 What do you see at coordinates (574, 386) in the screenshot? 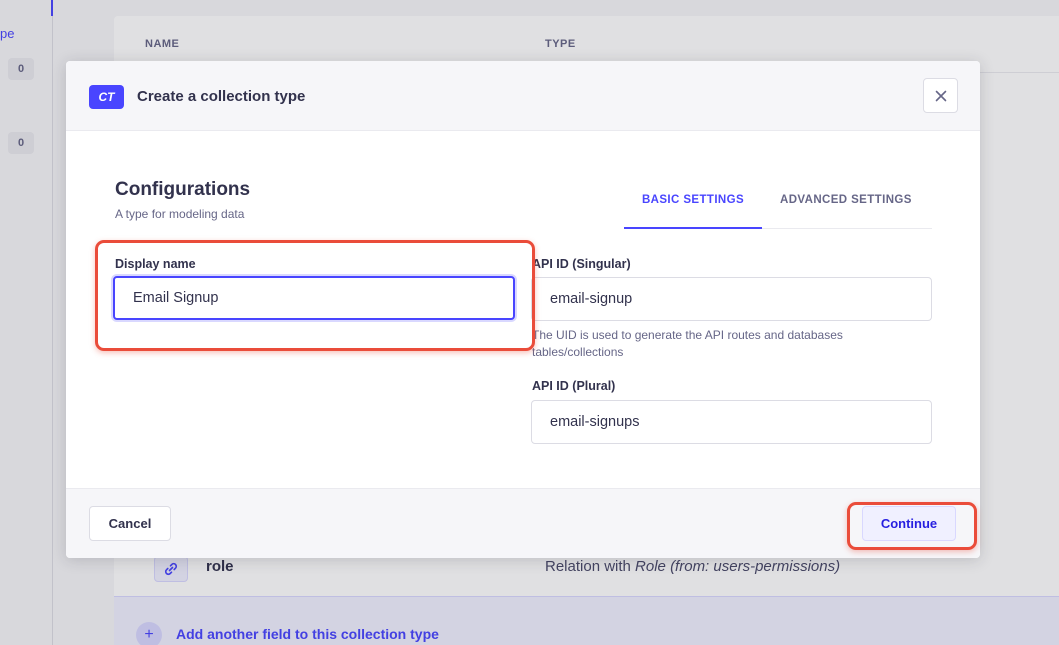
I see `api-id-plural-label: API ID (Plural)` at bounding box center [574, 386].